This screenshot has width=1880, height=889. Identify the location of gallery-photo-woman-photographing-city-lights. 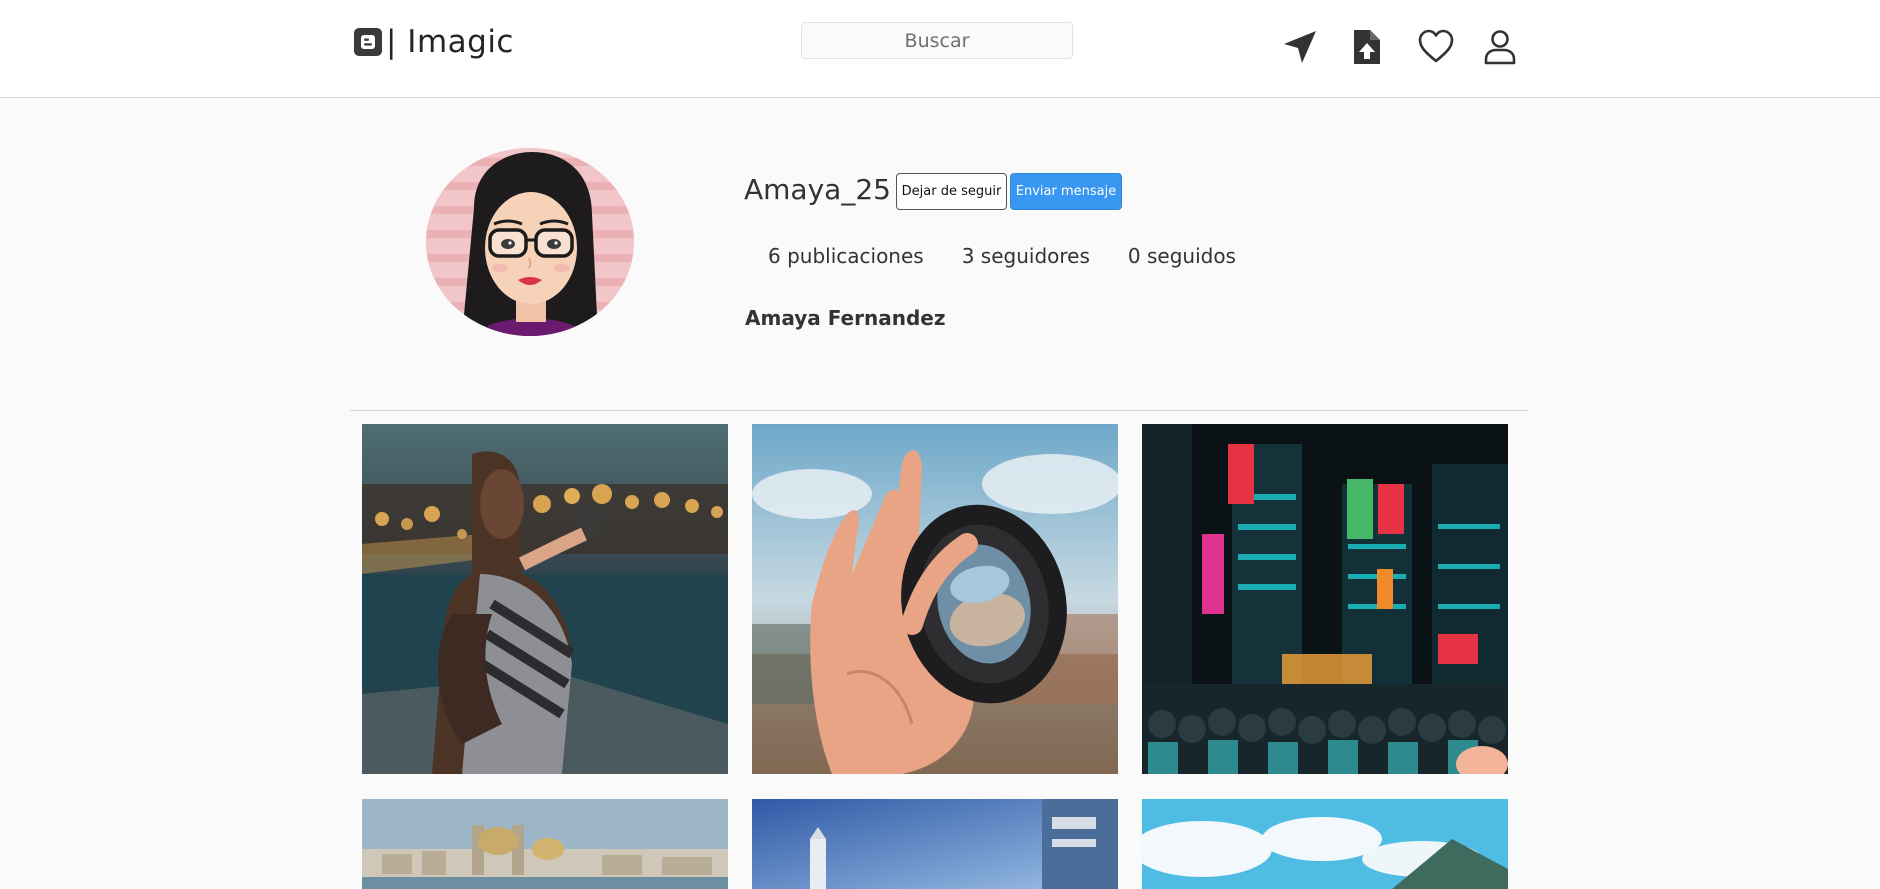
(545, 599).